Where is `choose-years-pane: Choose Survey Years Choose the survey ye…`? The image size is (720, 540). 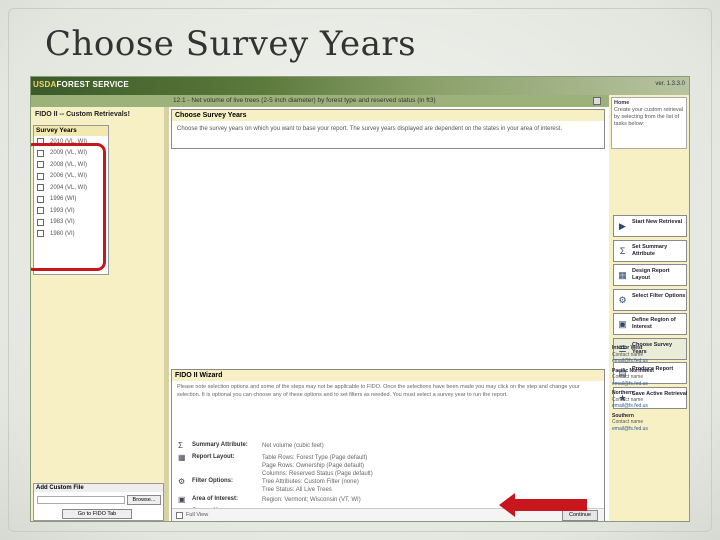 choose-years-pane: Choose Survey Years Choose the survey ye… is located at coordinates (388, 129).